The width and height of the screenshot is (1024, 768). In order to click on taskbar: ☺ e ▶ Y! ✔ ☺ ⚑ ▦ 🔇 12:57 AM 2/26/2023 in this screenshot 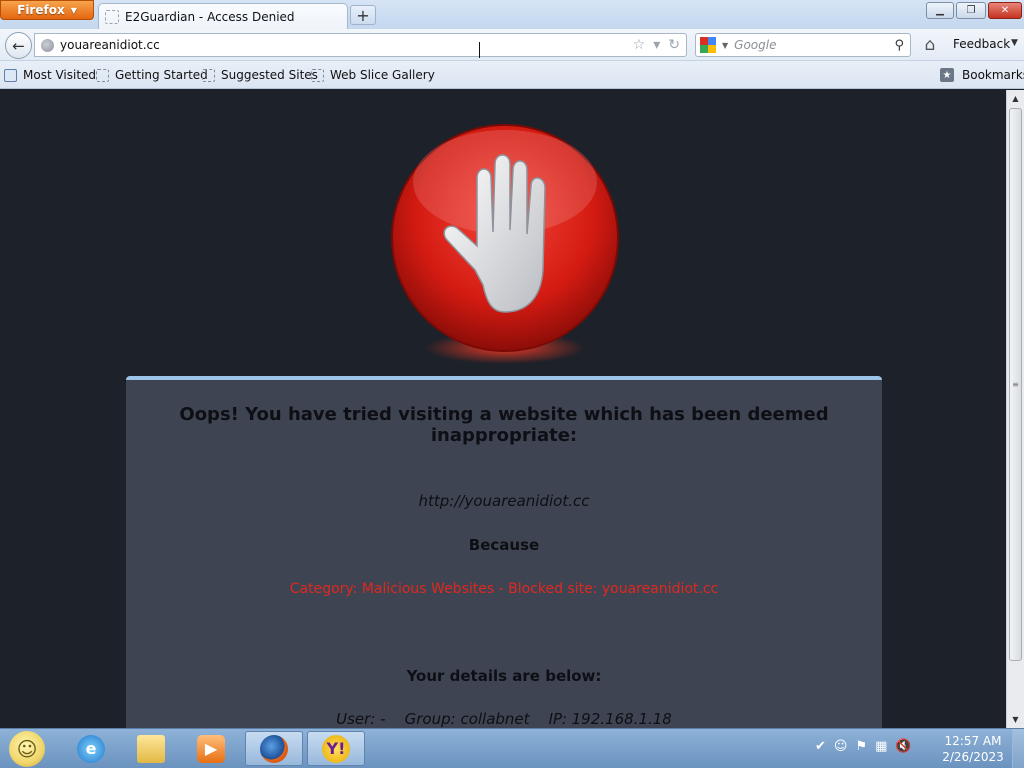, I will do `click(512, 748)`.